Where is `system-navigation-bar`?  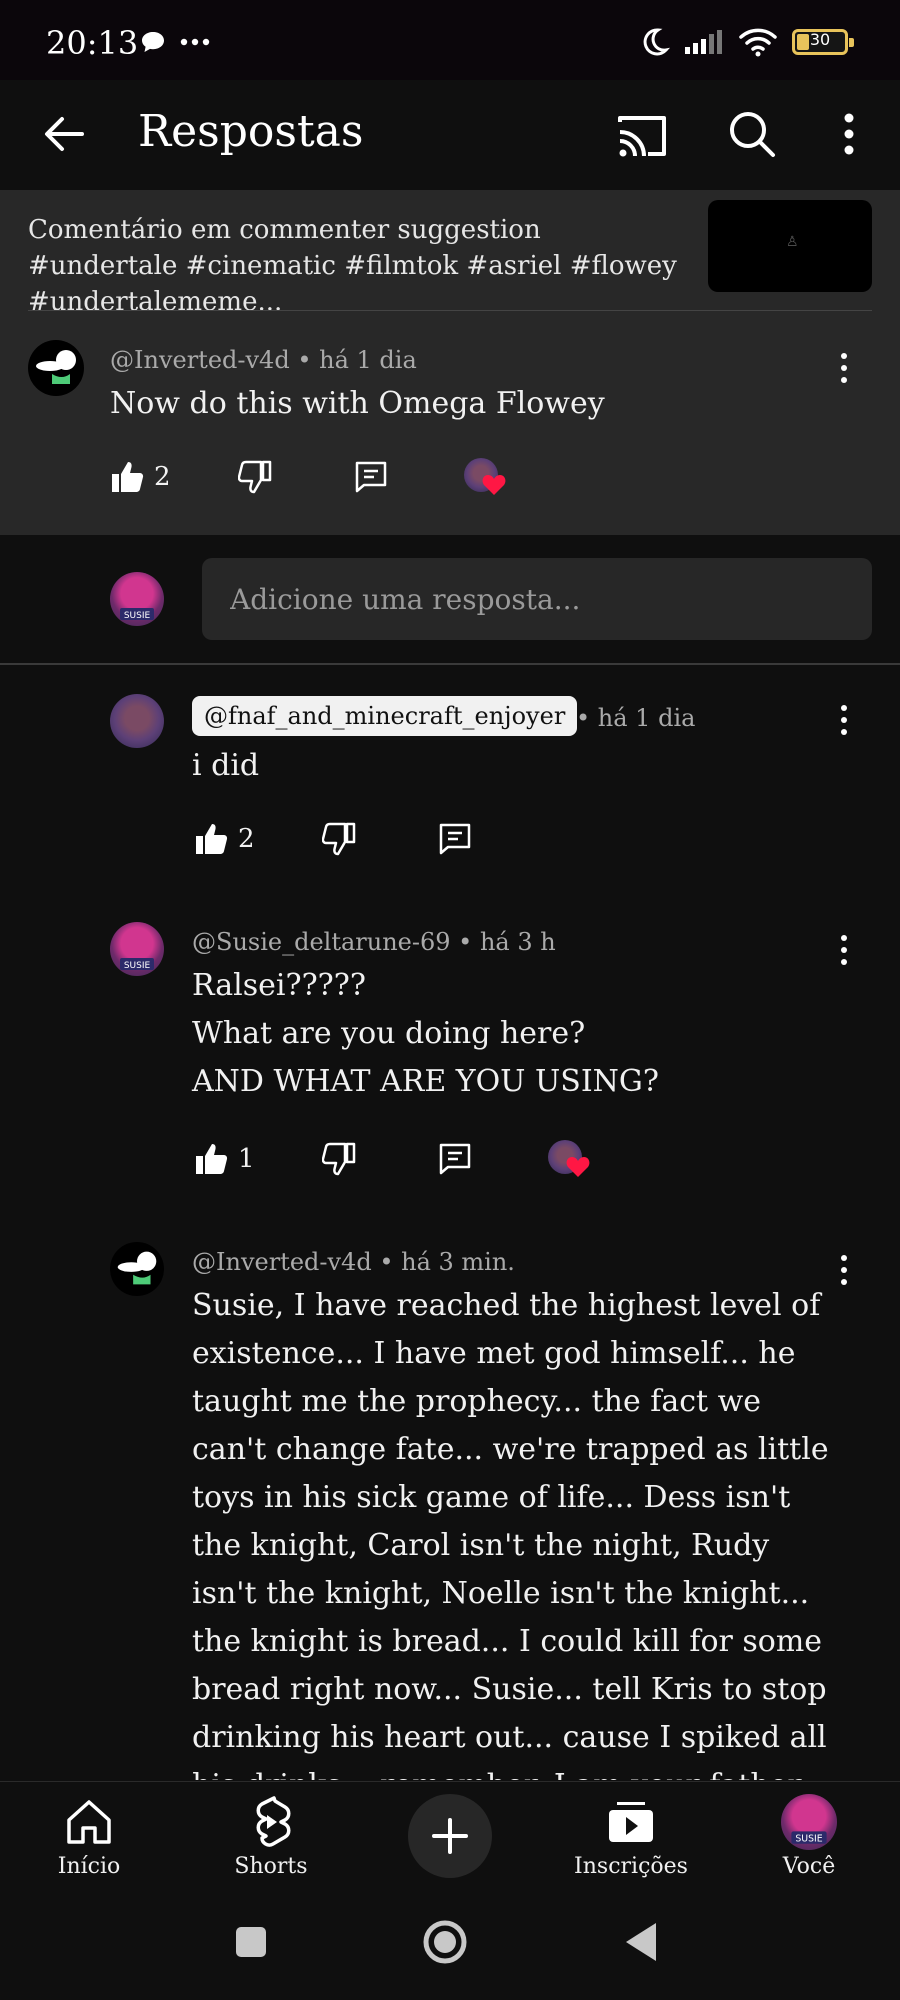 system-navigation-bar is located at coordinates (450, 1945).